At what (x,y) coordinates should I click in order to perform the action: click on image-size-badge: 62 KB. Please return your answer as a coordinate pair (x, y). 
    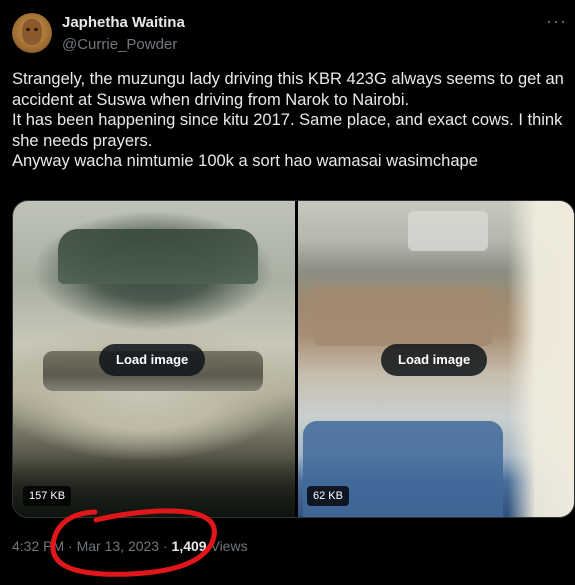
    Looking at the image, I should click on (328, 496).